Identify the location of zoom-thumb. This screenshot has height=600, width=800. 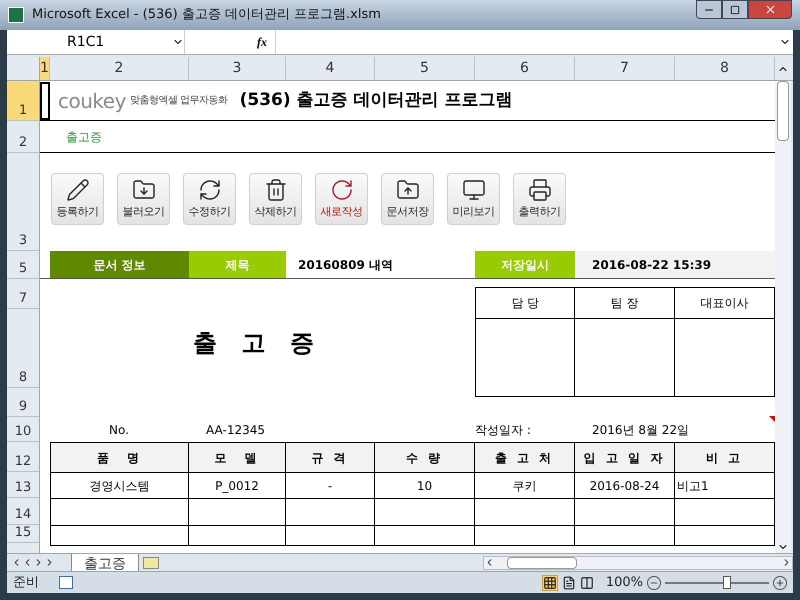
(726, 582).